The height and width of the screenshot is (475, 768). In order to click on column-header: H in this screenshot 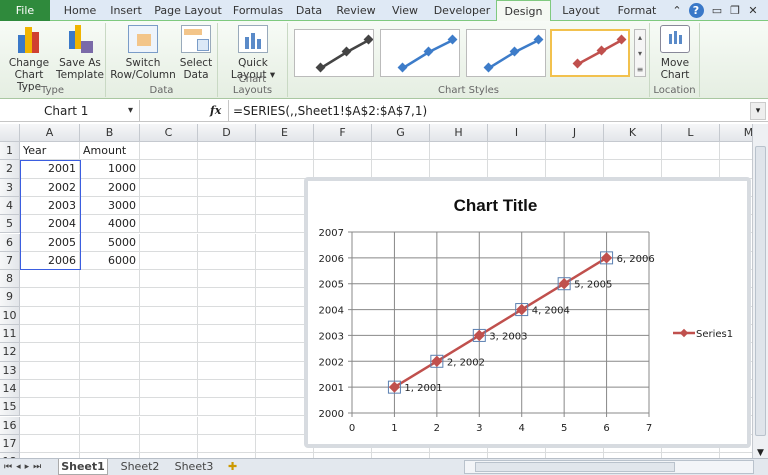, I will do `click(459, 133)`.